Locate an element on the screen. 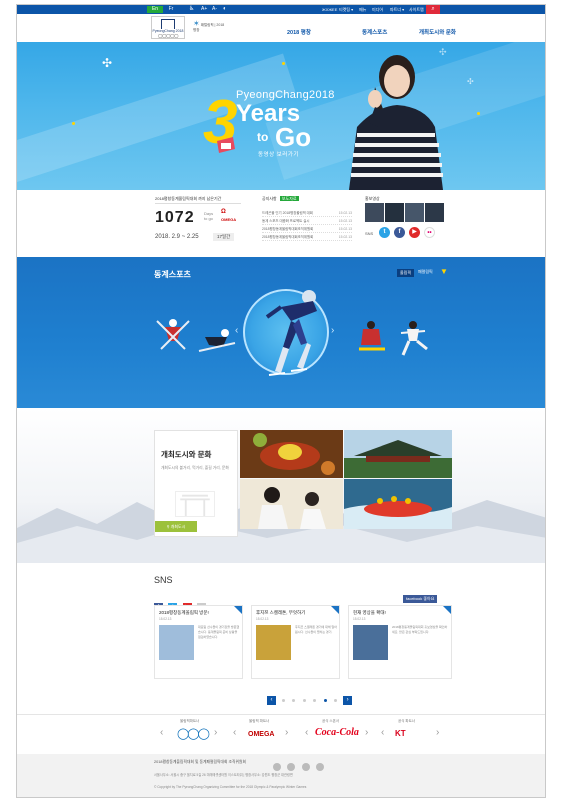 The height and width of the screenshot is (805, 566). temple-photo is located at coordinates (398, 454).